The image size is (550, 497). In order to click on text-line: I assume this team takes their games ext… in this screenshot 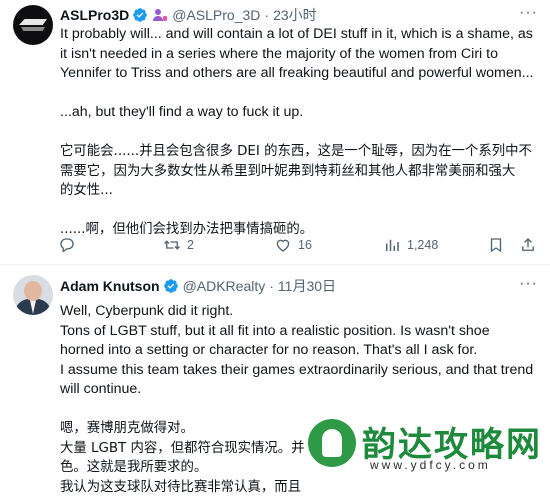, I will do `click(300, 371)`.